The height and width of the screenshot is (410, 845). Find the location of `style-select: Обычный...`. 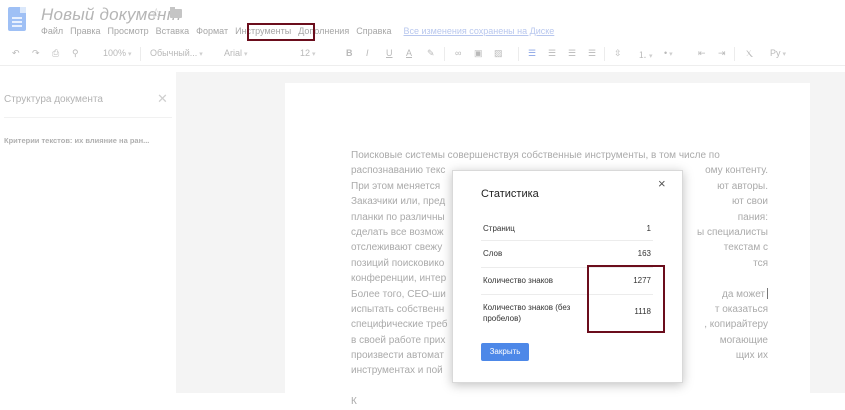

style-select: Обычный... is located at coordinates (176, 53).